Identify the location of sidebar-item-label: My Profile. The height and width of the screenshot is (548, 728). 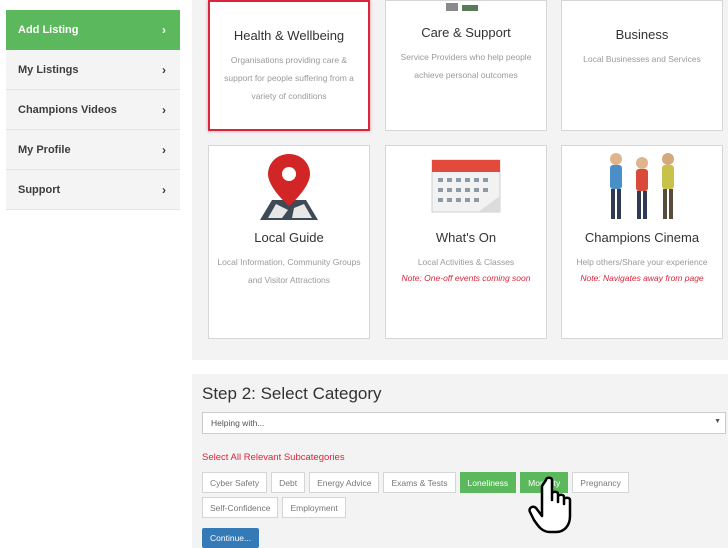
(44, 149).